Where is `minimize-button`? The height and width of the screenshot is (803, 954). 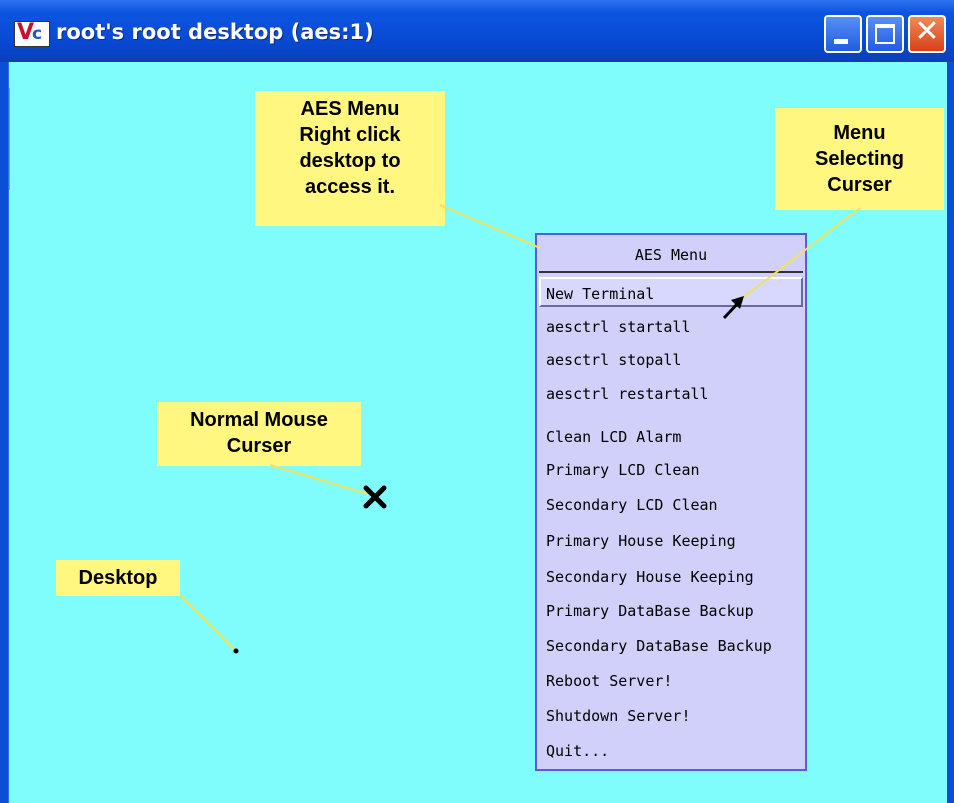
minimize-button is located at coordinates (843, 34).